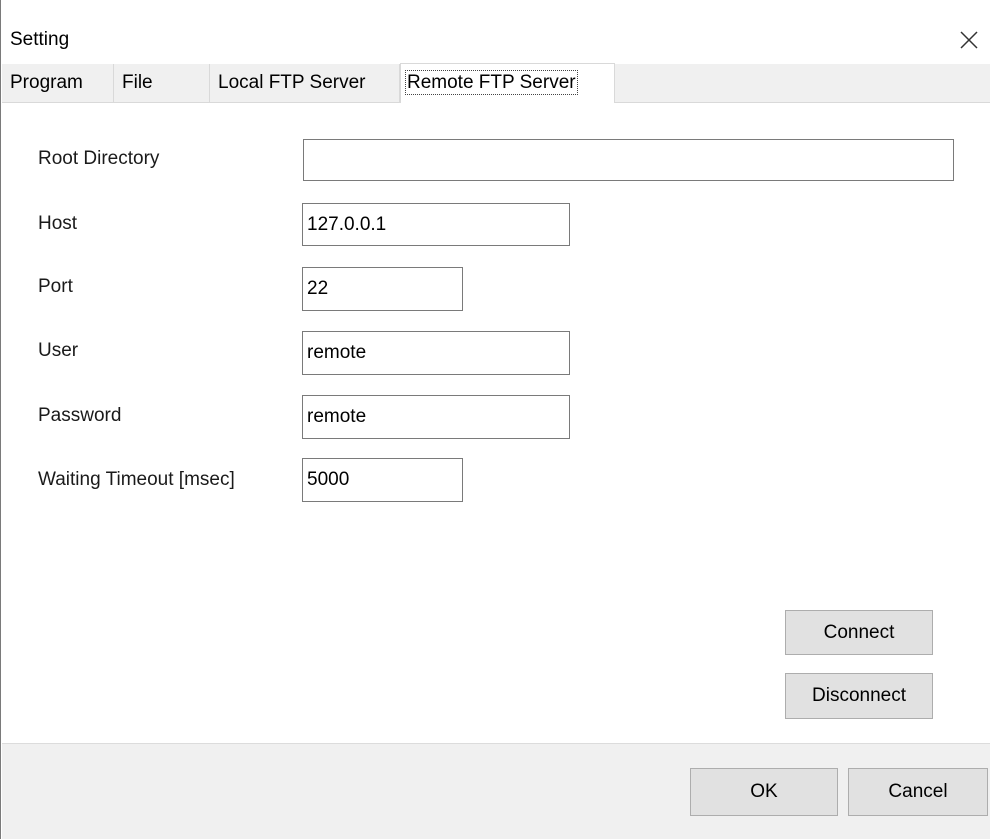 This screenshot has width=990, height=839. Describe the element at coordinates (136, 479) in the screenshot. I see `timeout-label: Waiting Timeout [msec]` at that location.